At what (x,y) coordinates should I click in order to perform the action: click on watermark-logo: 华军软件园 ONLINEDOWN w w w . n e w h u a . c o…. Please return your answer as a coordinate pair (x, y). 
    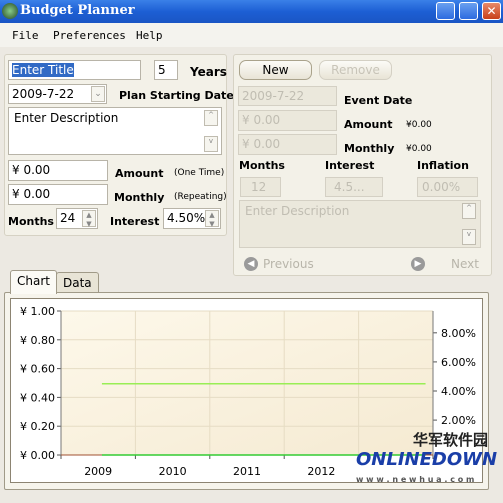
    Looking at the image, I should click on (427, 457).